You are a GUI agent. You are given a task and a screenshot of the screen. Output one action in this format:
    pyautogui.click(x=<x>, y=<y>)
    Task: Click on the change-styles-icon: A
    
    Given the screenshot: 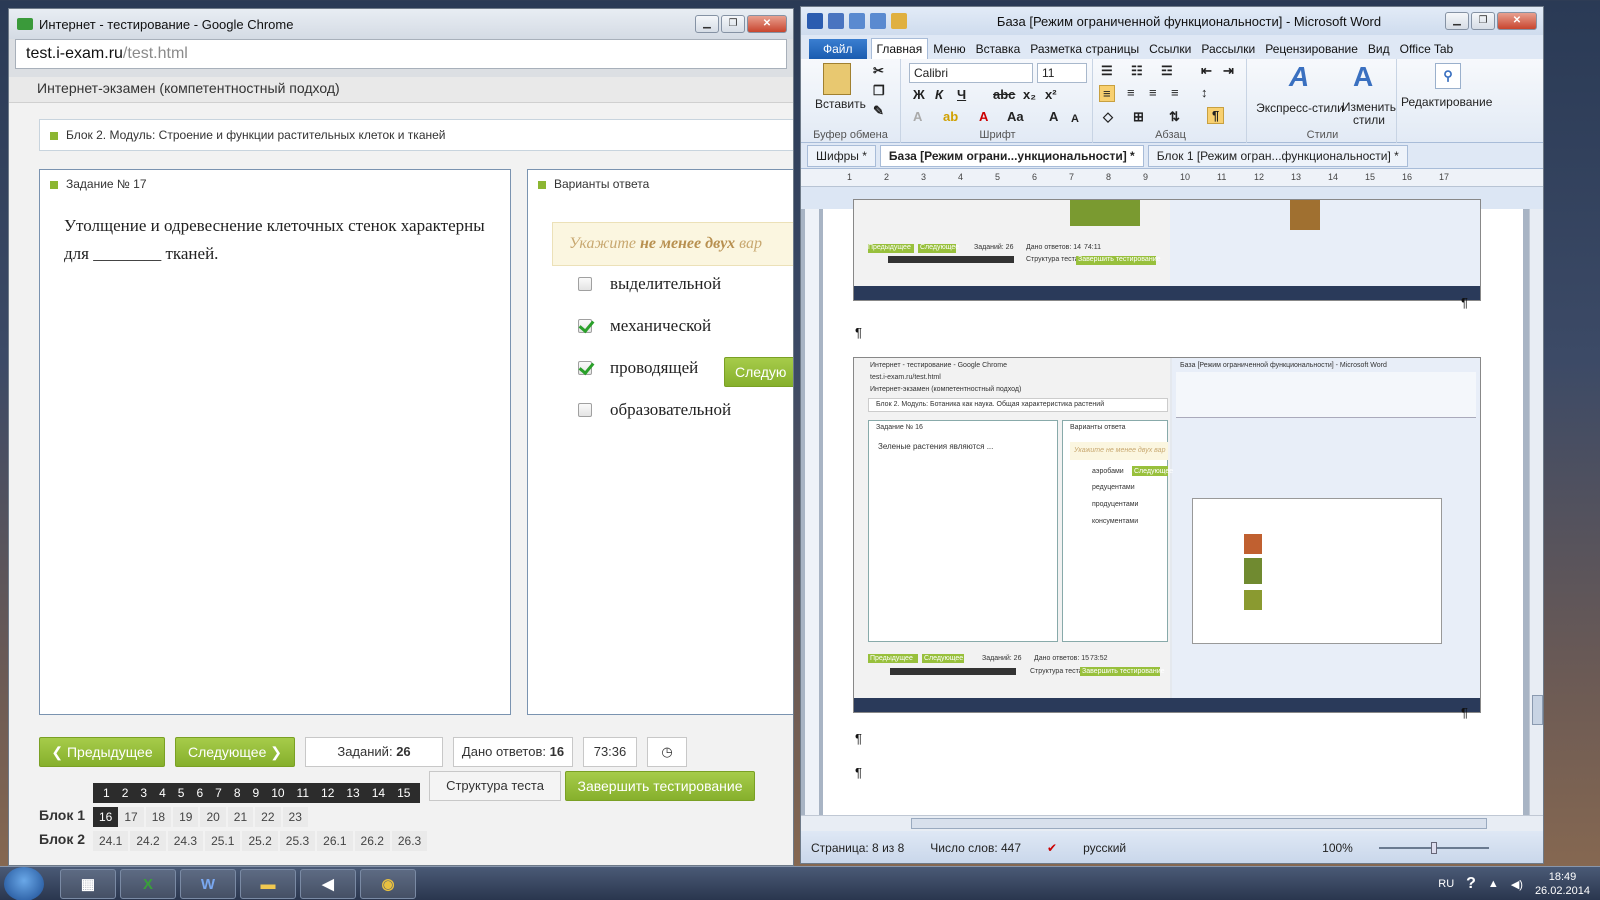 What is the action you would take?
    pyautogui.click(x=1363, y=77)
    